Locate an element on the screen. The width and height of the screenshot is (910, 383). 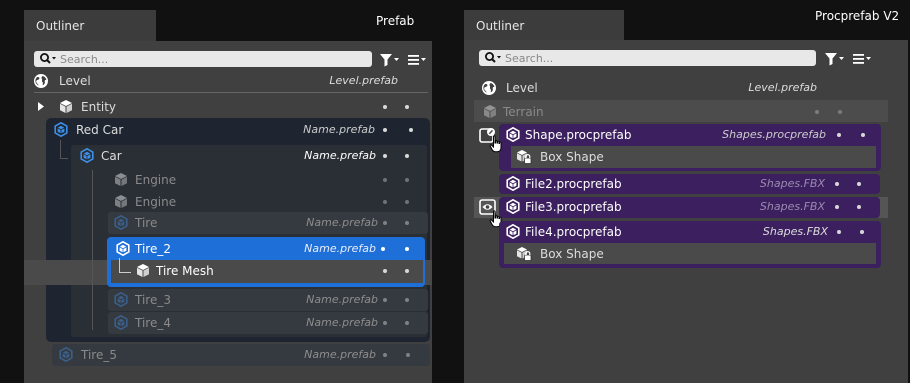
right-row-box-shape-1: Box Shape is located at coordinates (693, 157).